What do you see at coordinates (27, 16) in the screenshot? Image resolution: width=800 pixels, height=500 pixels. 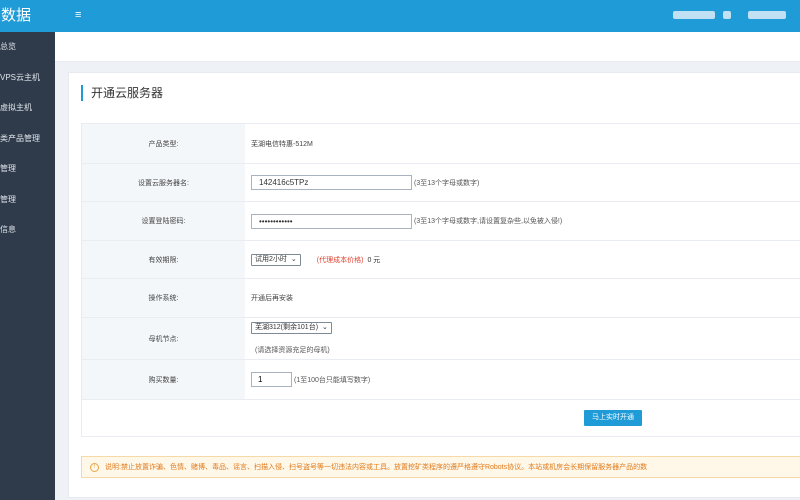 I see `brand-logo: 数据` at bounding box center [27, 16].